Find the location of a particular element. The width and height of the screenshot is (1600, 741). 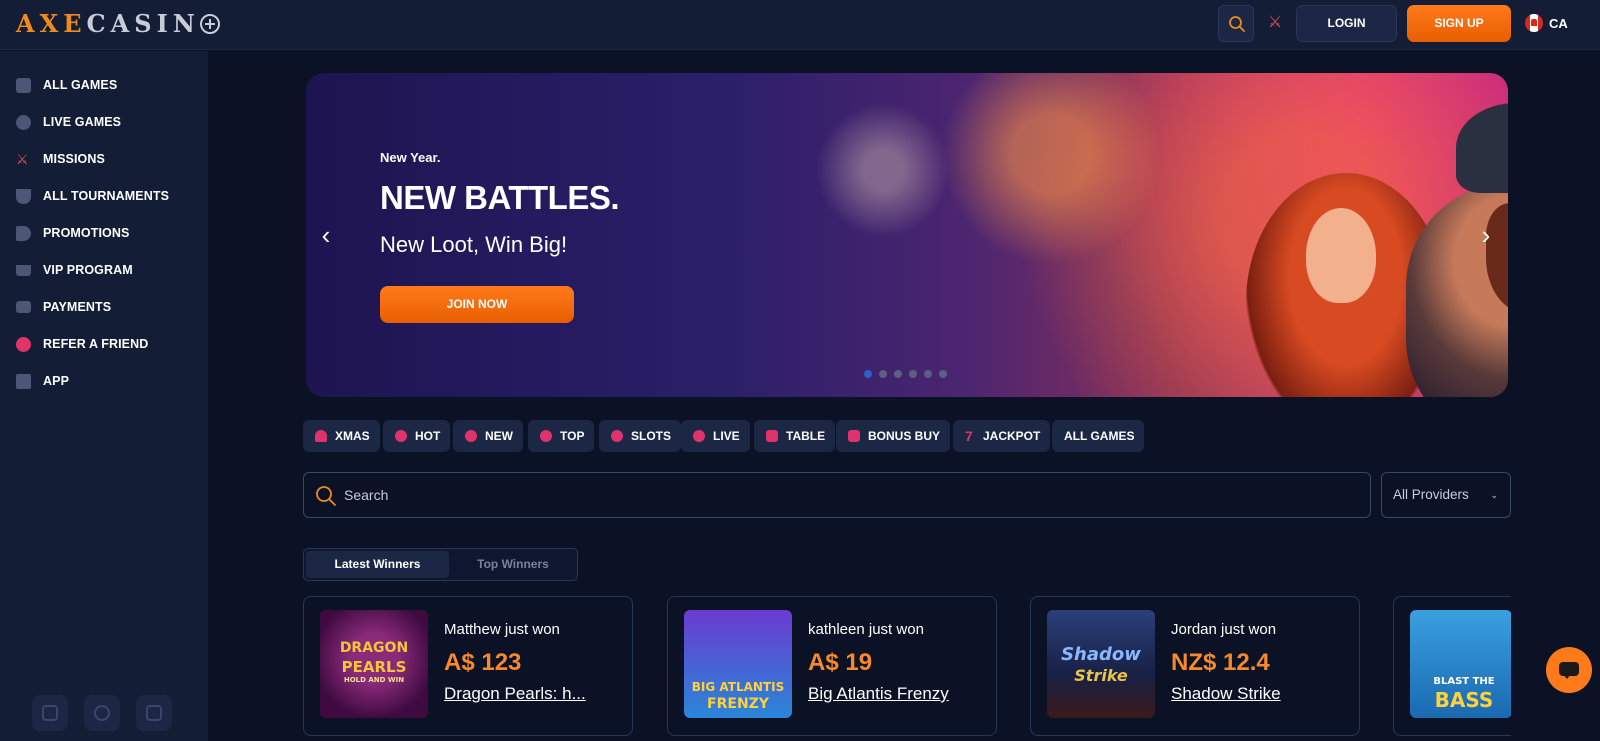

top-icon is located at coordinates (546, 436).